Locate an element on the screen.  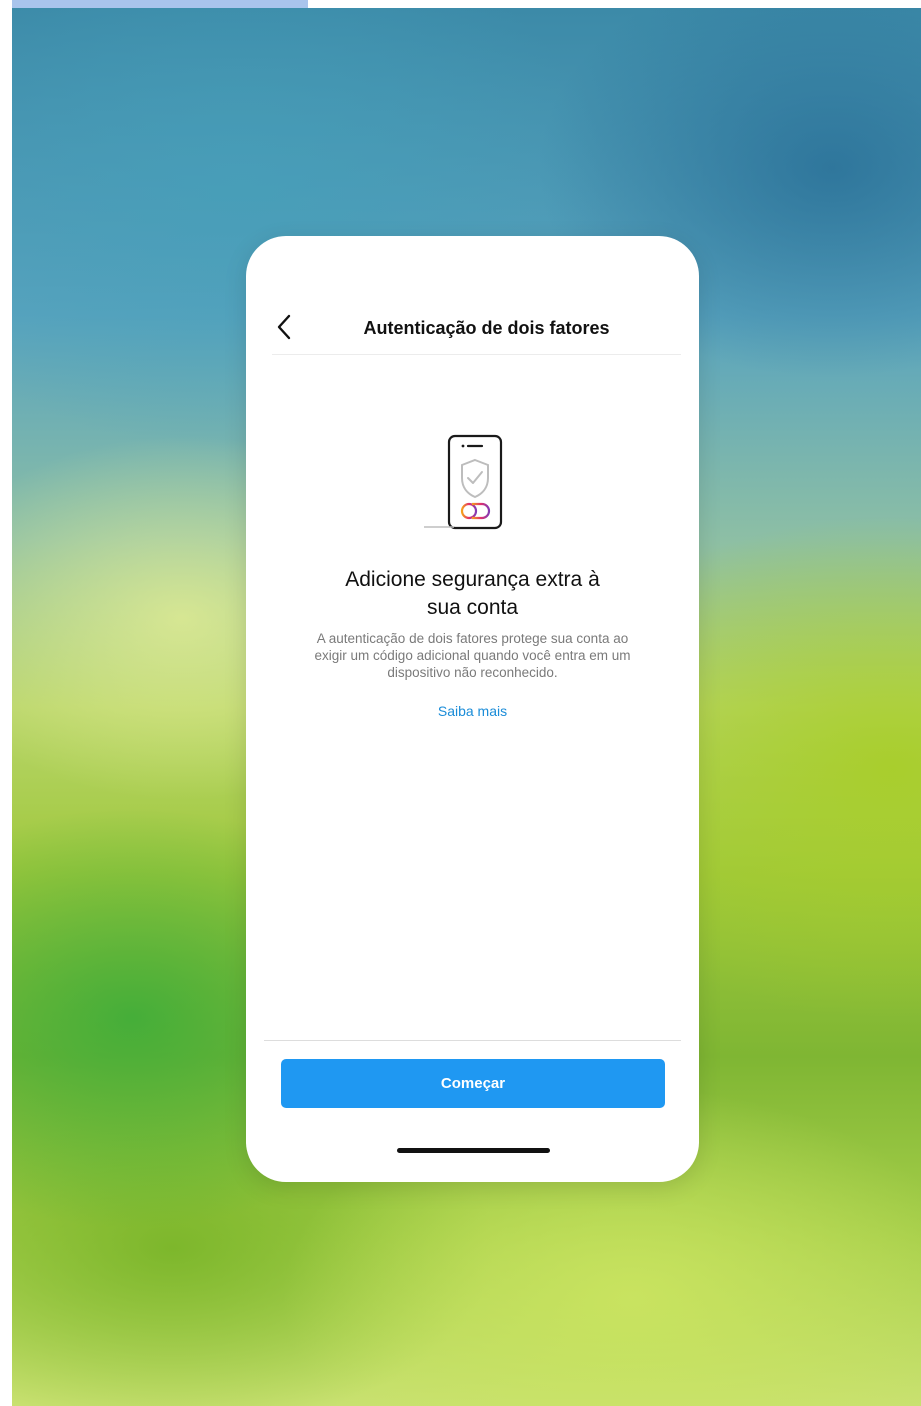
footer-divider is located at coordinates (472, 1040).